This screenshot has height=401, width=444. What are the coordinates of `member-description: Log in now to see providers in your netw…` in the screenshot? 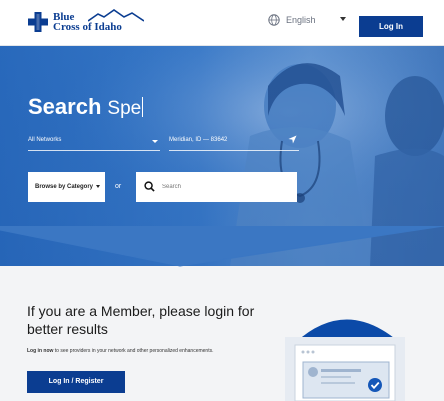 It's located at (120, 351).